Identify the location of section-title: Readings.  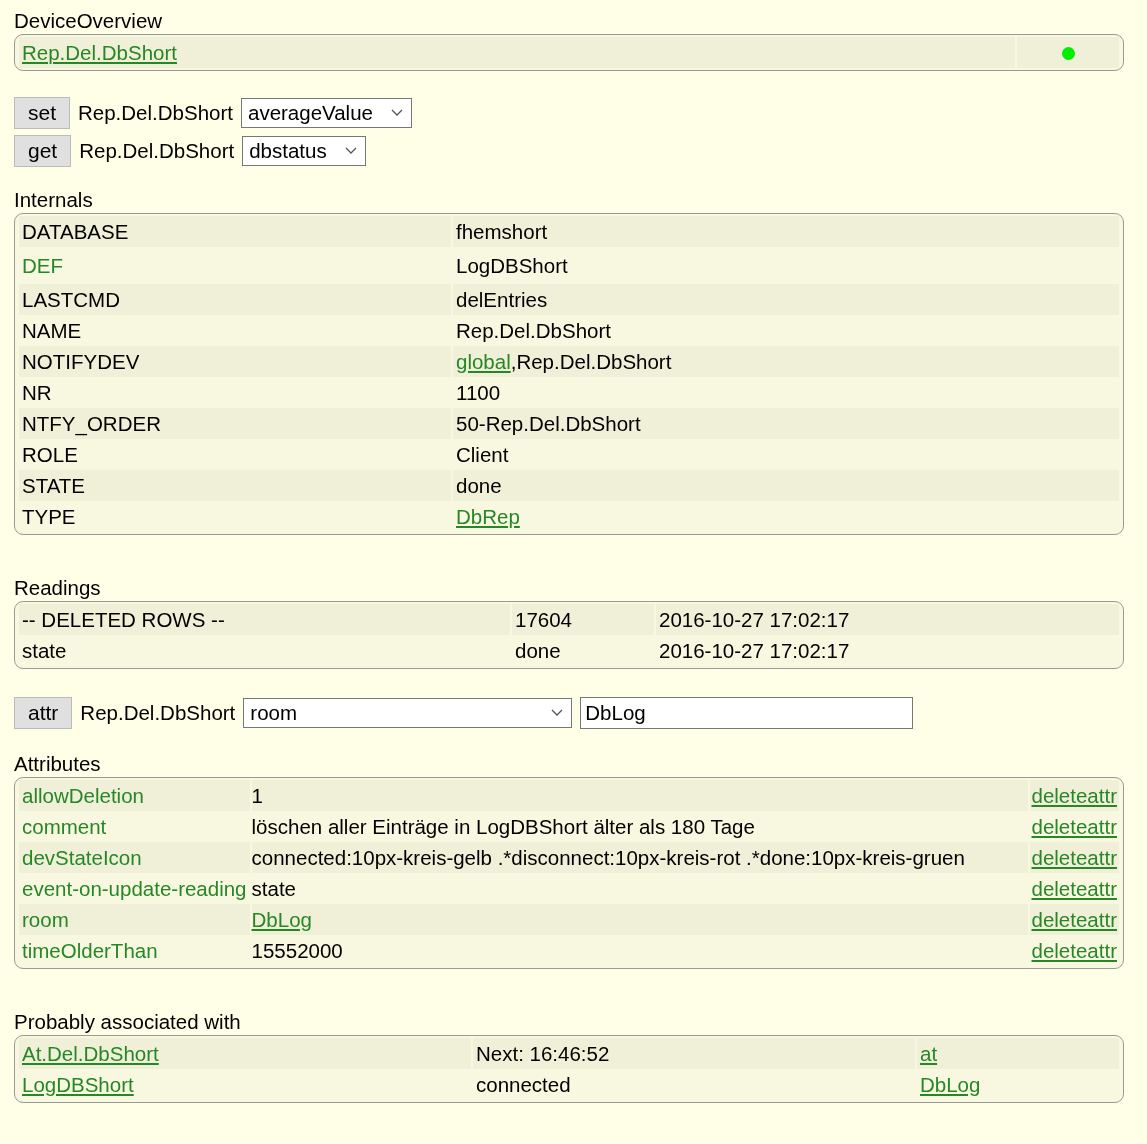
(57, 588).